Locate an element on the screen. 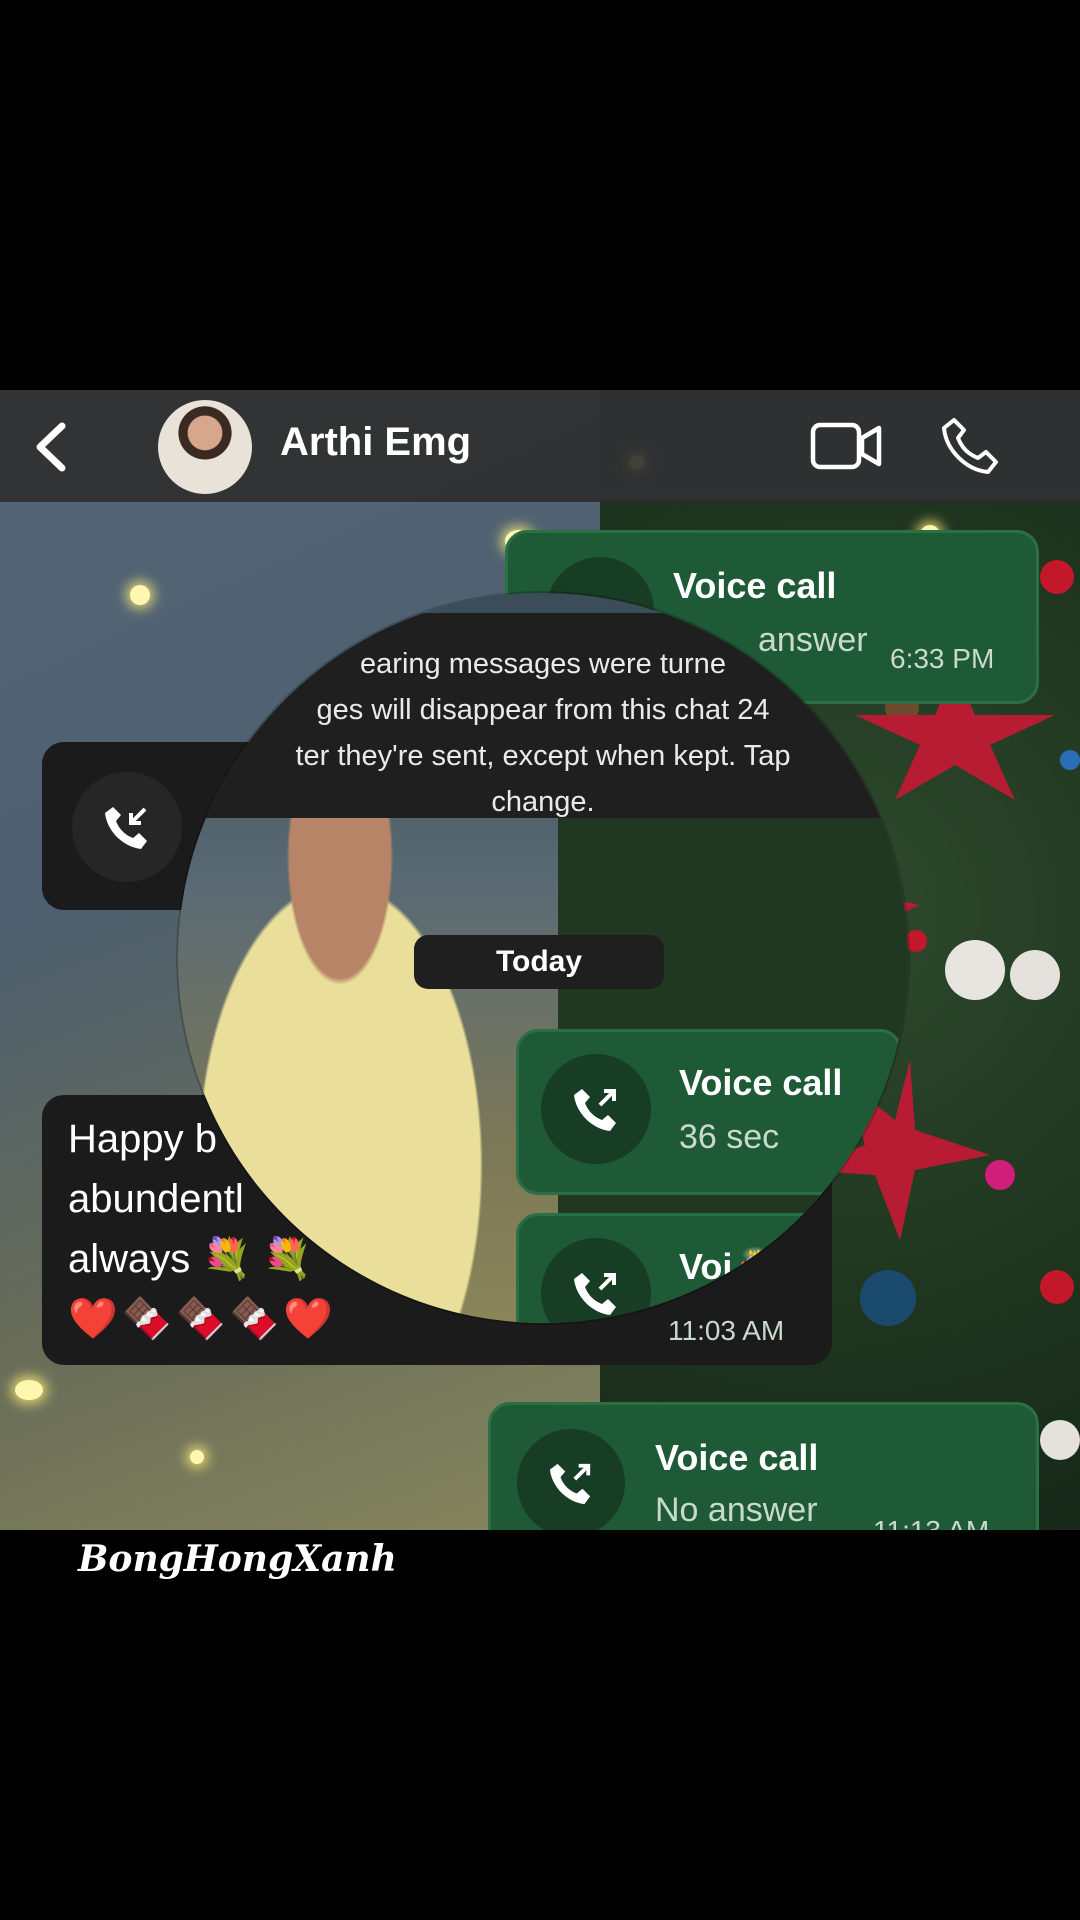 Image resolution: width=1080 pixels, height=1920 pixels. incoming-call-icon is located at coordinates (127, 827).